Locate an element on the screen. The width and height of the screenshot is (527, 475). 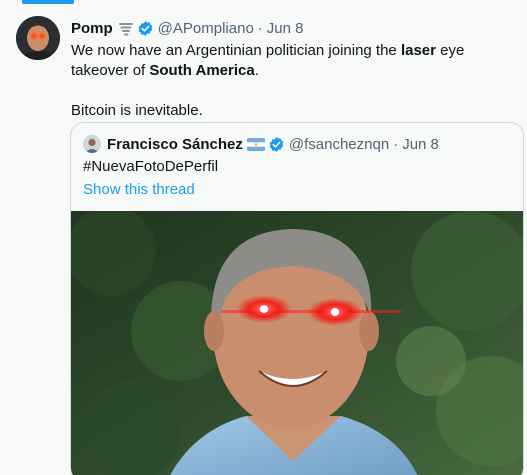
tab-indicator is located at coordinates (48, 2).